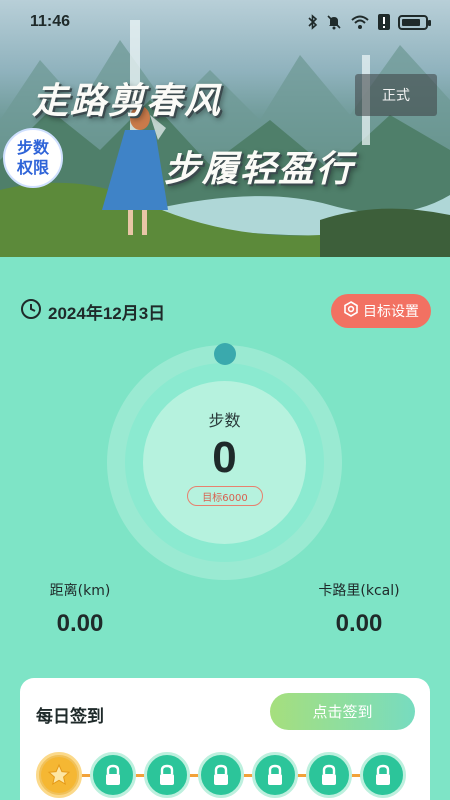  I want to click on status-icons, so click(369, 22).